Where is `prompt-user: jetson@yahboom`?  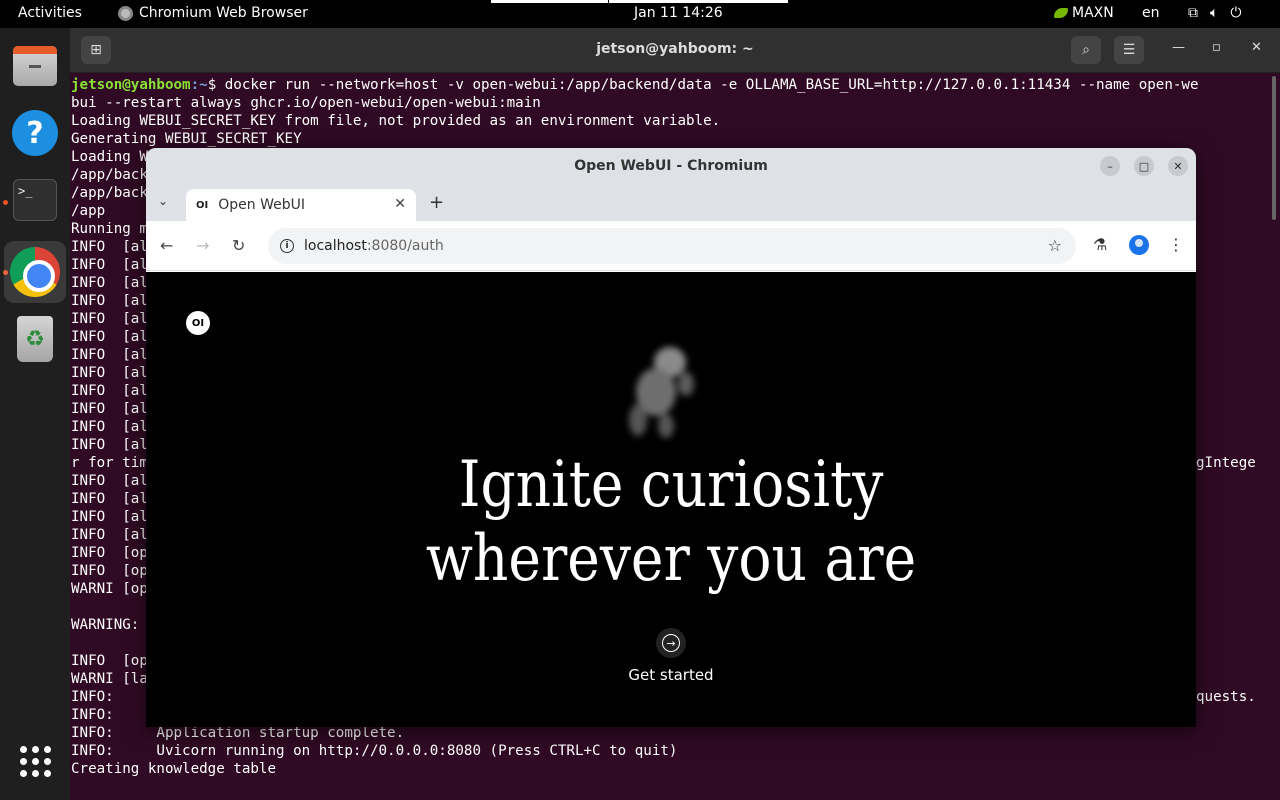 prompt-user: jetson@yahboom is located at coordinates (131, 85).